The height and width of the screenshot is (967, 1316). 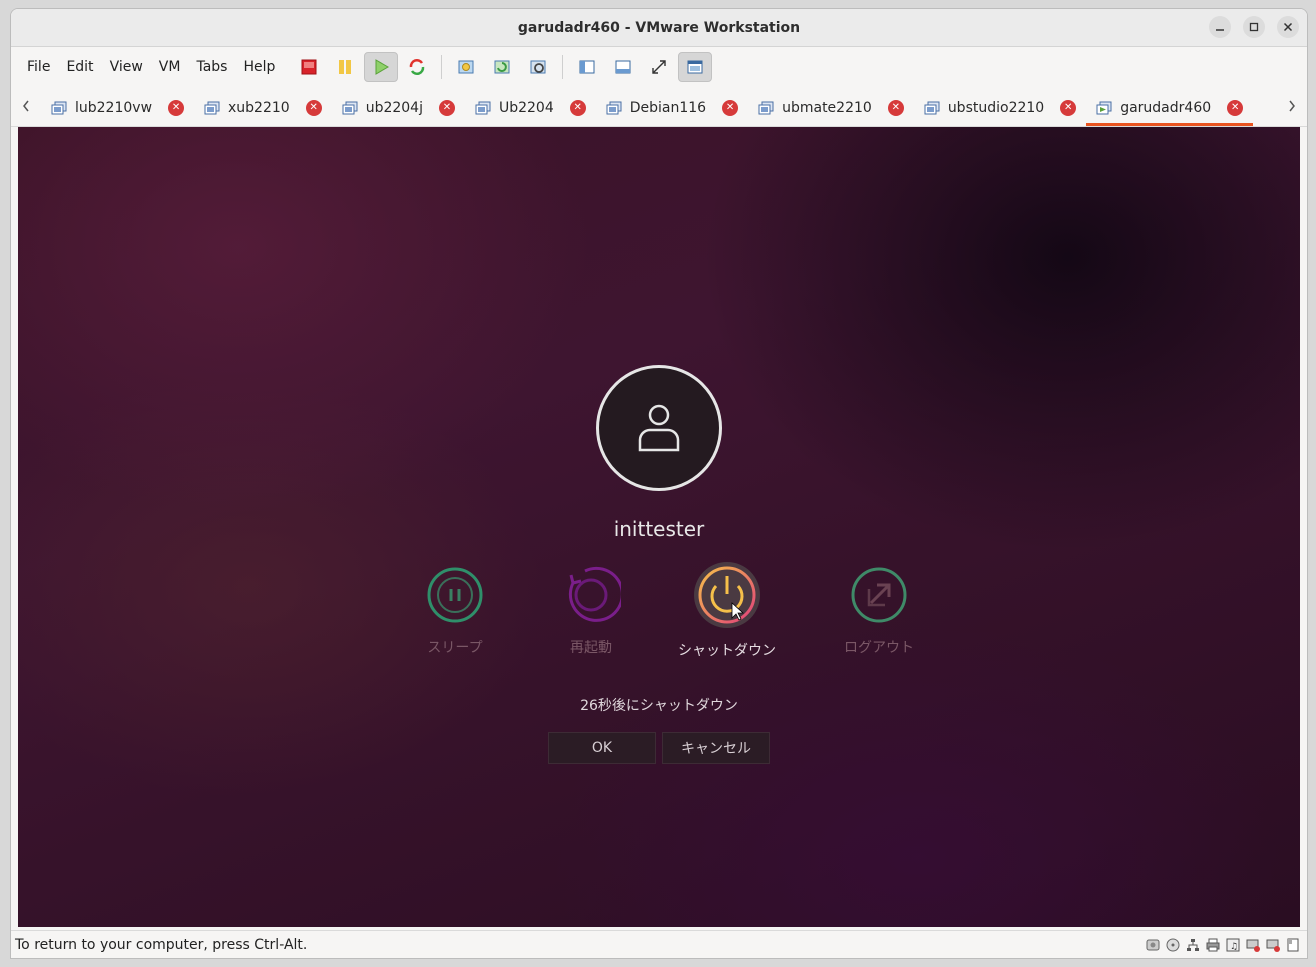 I want to click on reset-button, so click(x=417, y=67).